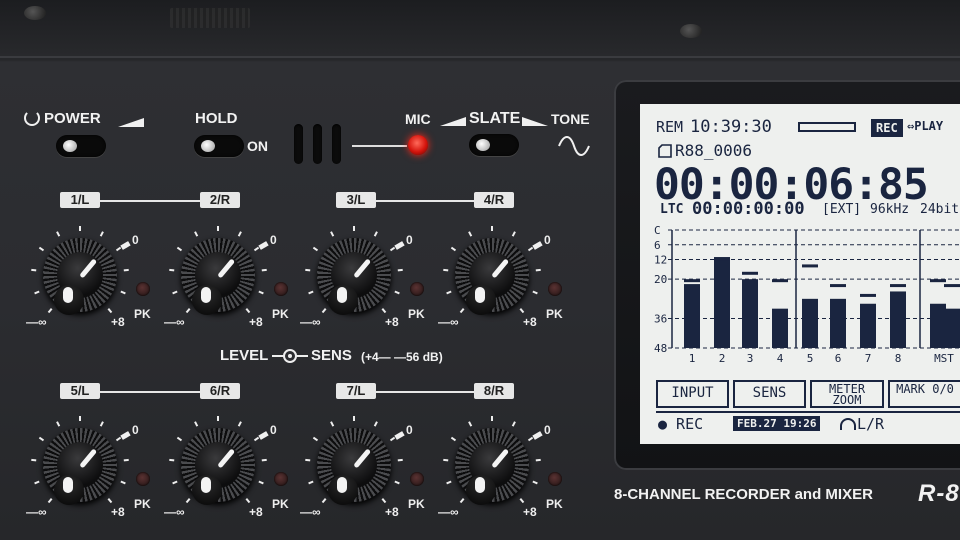 This screenshot has height=540, width=960. I want to click on hold-on-label: ON, so click(257, 146).